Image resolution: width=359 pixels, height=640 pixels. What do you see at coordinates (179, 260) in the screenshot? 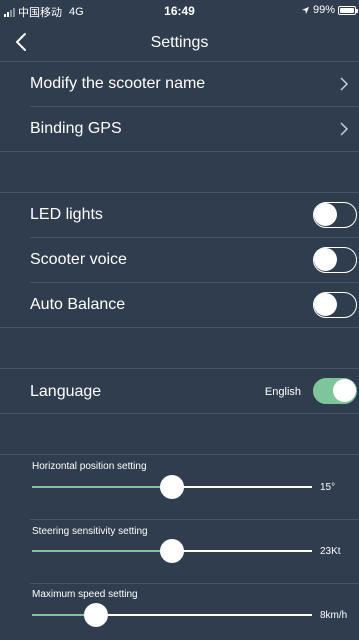
I see `scooter-voice-row: Scooter voice` at bounding box center [179, 260].